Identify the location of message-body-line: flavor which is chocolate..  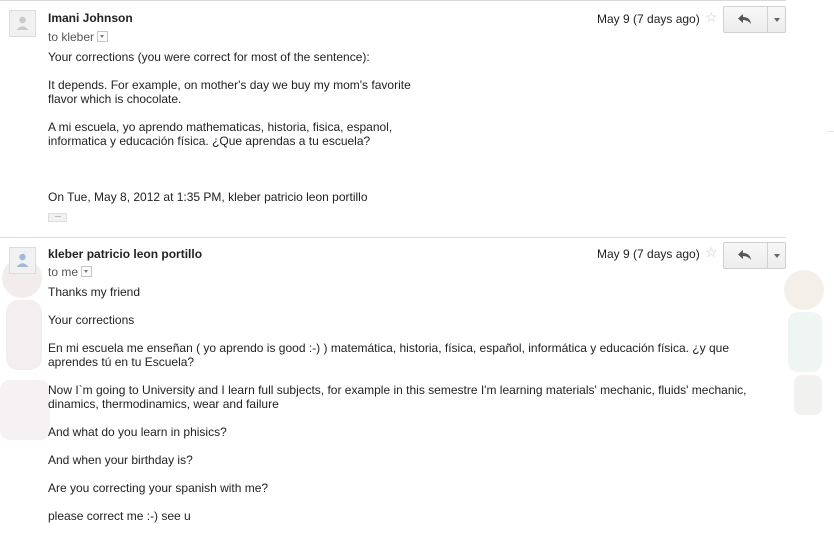
(115, 99).